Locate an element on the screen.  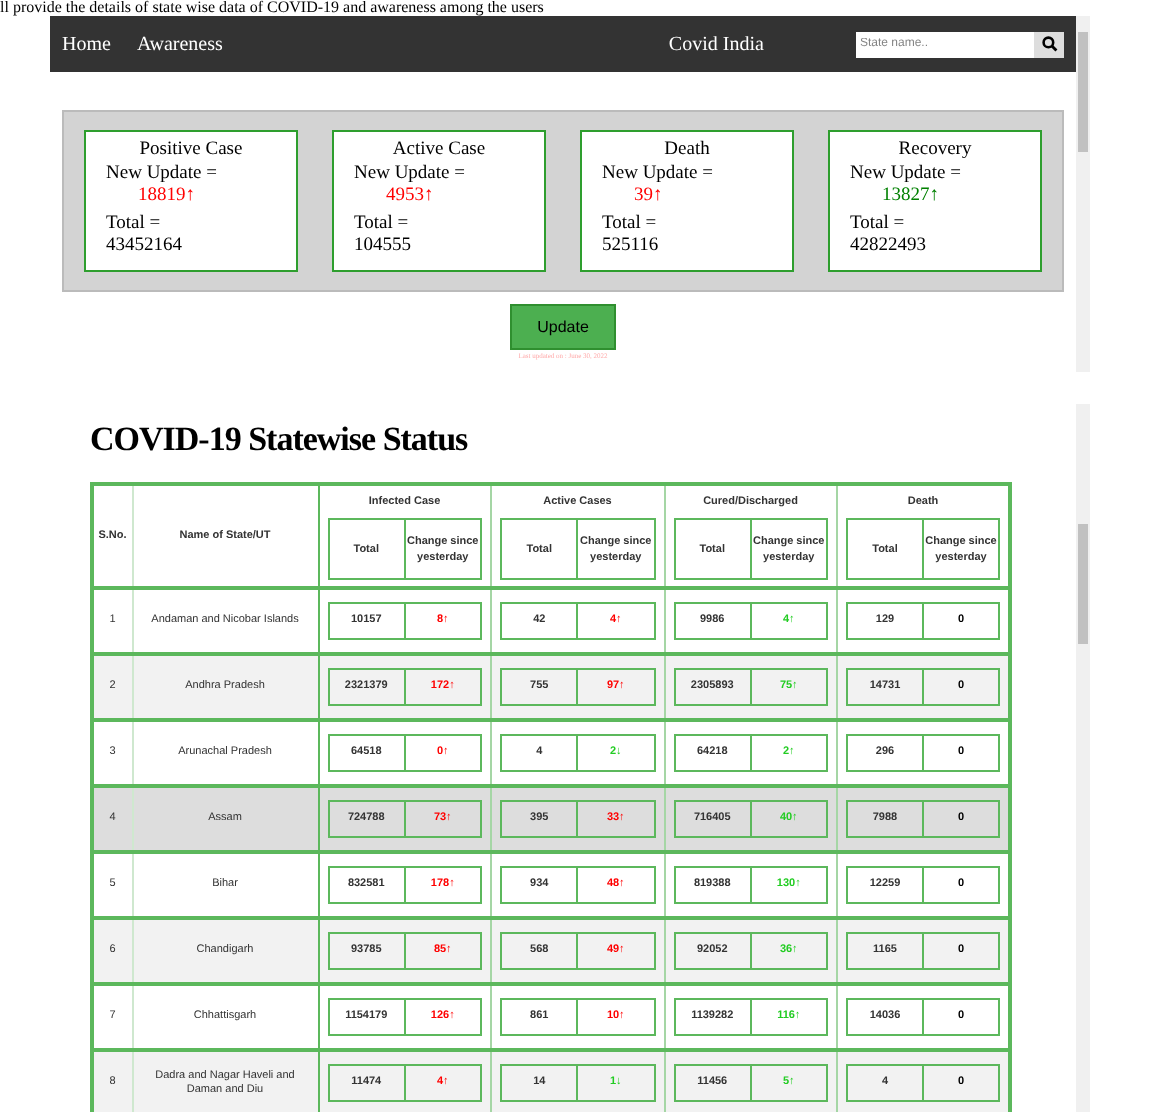
nav-link: Awareness is located at coordinates (179, 44).